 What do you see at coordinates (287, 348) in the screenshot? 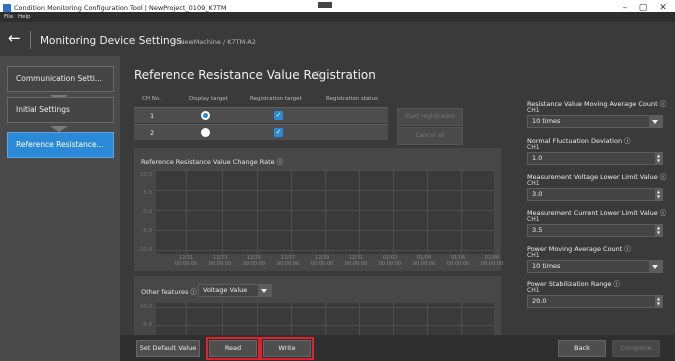
I see `write-button: Write` at bounding box center [287, 348].